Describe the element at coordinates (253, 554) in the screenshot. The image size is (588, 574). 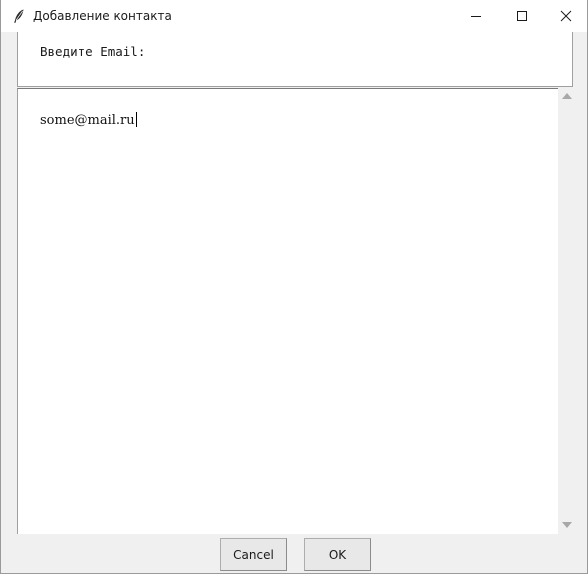
I see `cancel-button: Cancel` at that location.